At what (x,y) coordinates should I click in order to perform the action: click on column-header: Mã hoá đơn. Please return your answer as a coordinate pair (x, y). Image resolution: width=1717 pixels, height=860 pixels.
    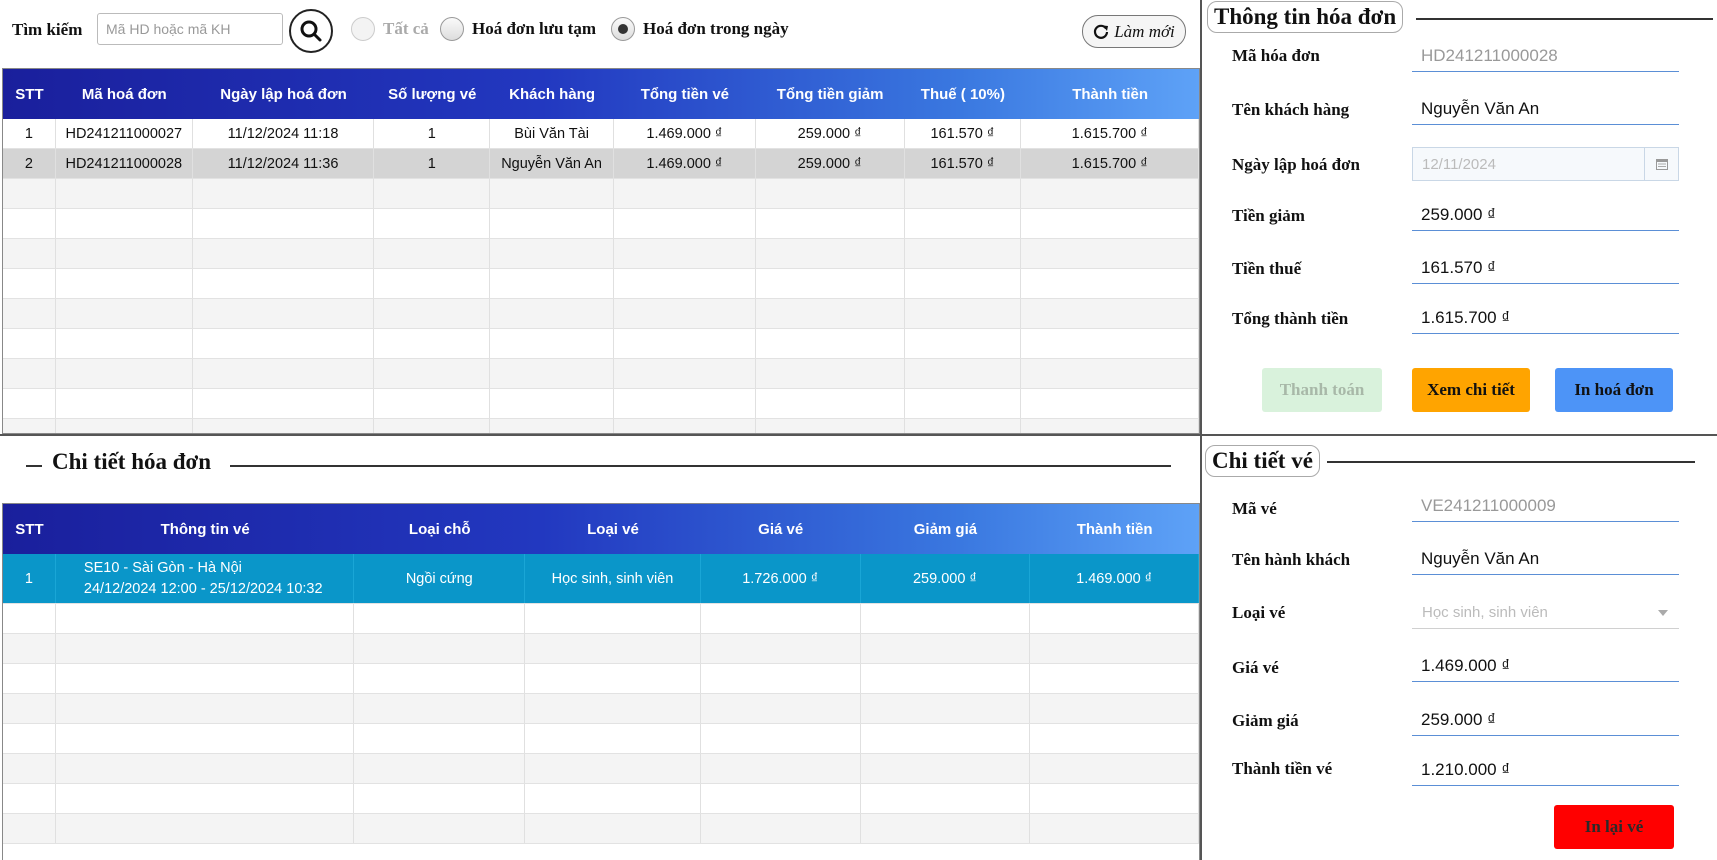
    Looking at the image, I should click on (124, 94).